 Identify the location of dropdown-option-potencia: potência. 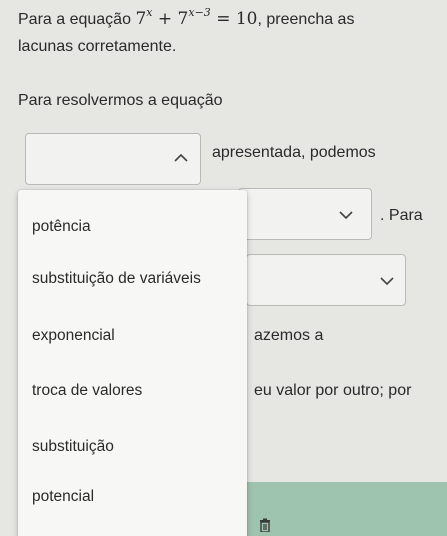
(61, 227).